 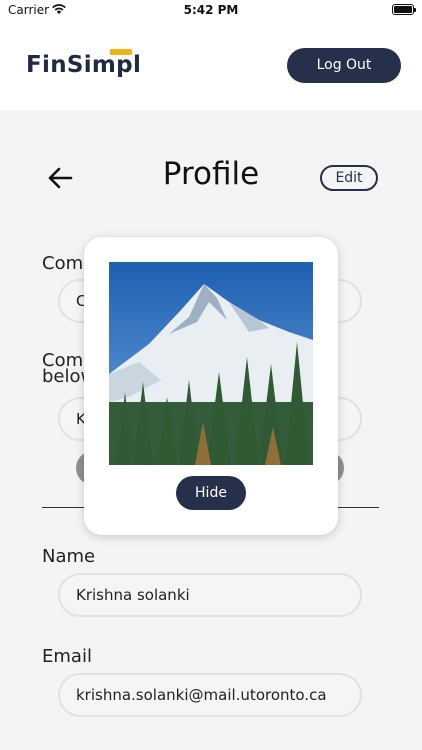 I want to click on email-label: Email, so click(x=67, y=656).